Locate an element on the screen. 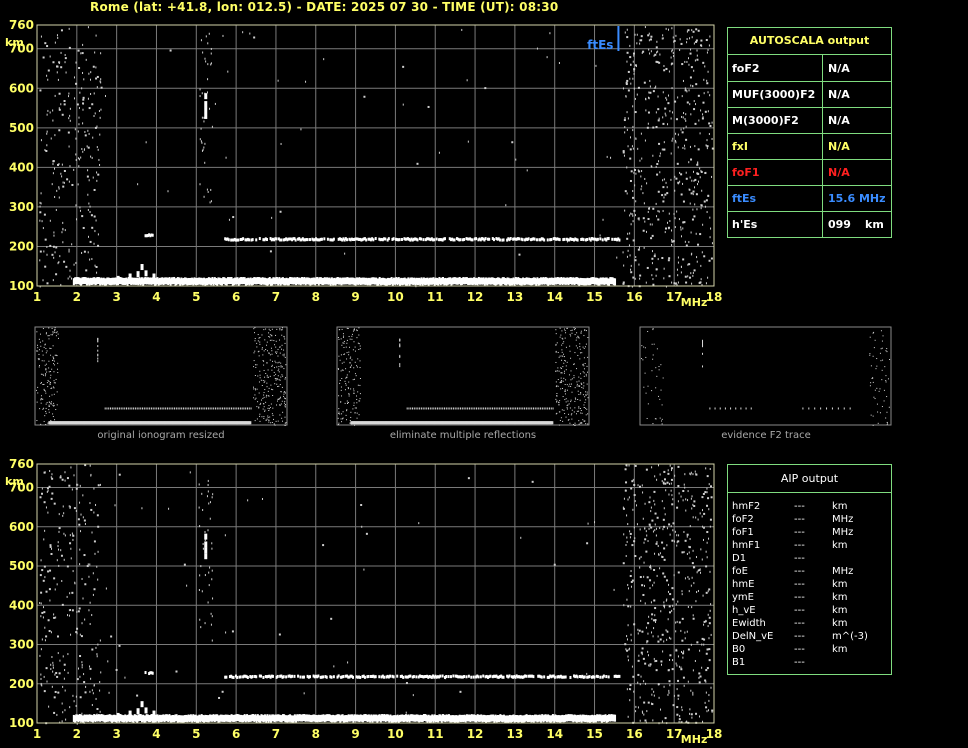 This screenshot has height=748, width=968. aip-unit: km is located at coordinates (840, 545).